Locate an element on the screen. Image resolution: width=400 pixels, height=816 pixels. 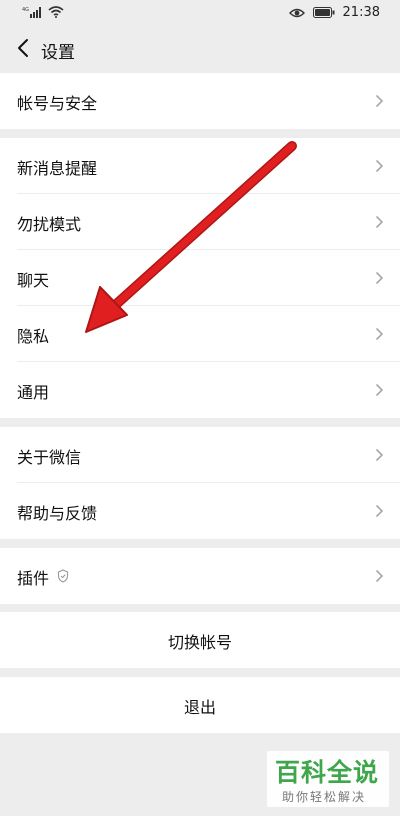
settings-item-plugins: 插件 is located at coordinates (200, 576).